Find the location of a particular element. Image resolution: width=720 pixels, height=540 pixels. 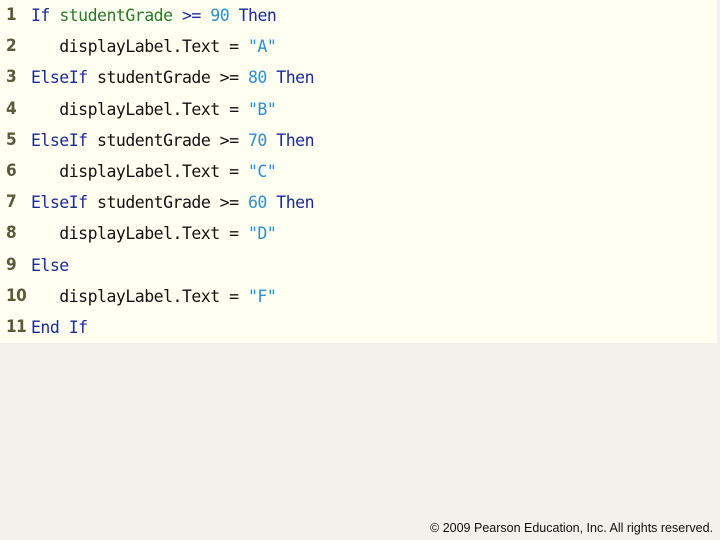

code-text: ElseIf studentGrade >= 70 Then is located at coordinates (173, 140).